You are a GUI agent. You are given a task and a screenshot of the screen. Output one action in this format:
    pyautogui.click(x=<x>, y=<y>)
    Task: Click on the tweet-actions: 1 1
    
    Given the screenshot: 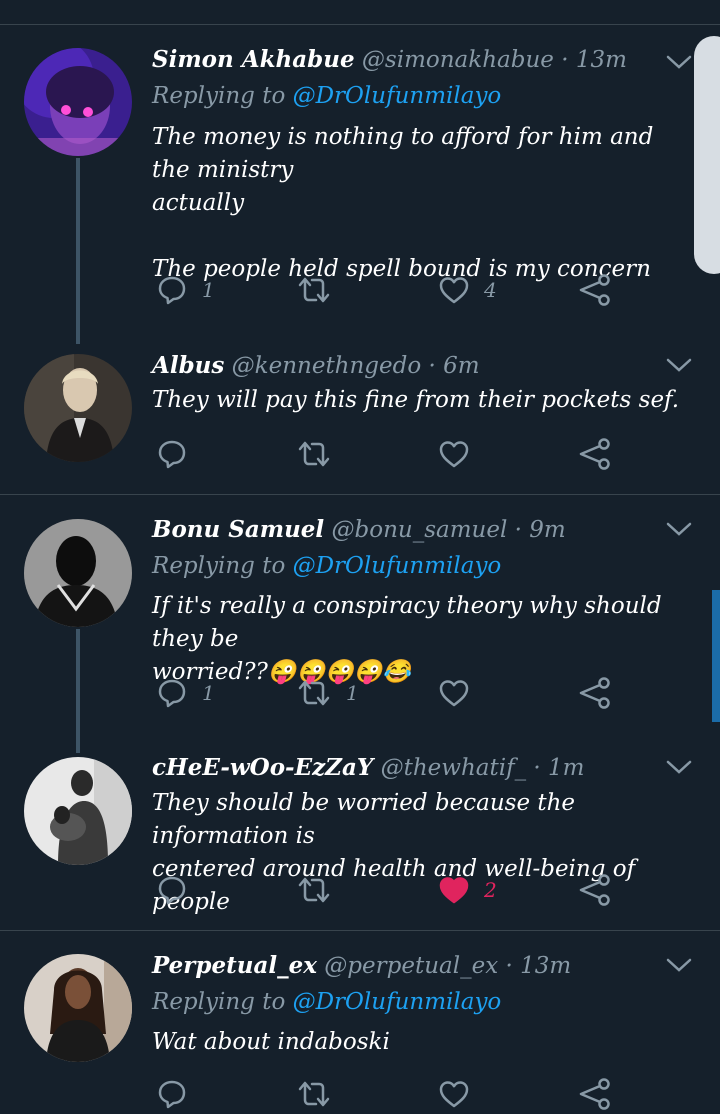 What is the action you would take?
    pyautogui.click(x=392, y=693)
    